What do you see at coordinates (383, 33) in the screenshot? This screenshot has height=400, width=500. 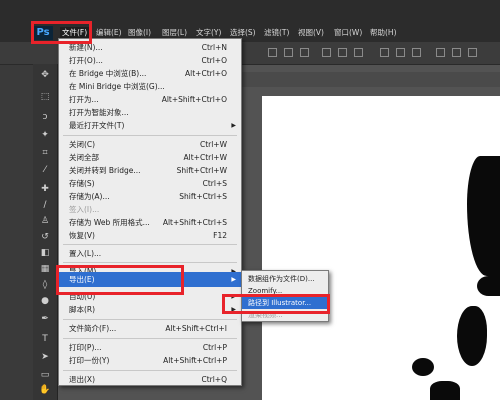 I see `menu-help: 帮助(H)` at bounding box center [383, 33].